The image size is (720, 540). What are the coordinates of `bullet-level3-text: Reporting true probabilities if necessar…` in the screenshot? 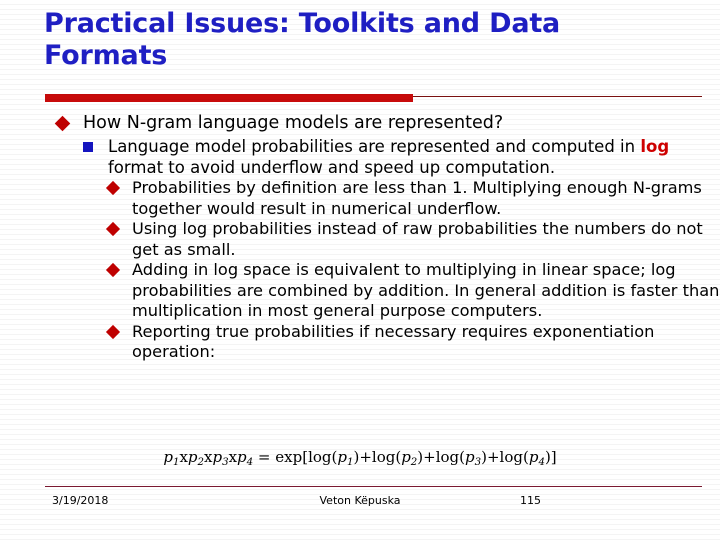 It's located at (393, 341).